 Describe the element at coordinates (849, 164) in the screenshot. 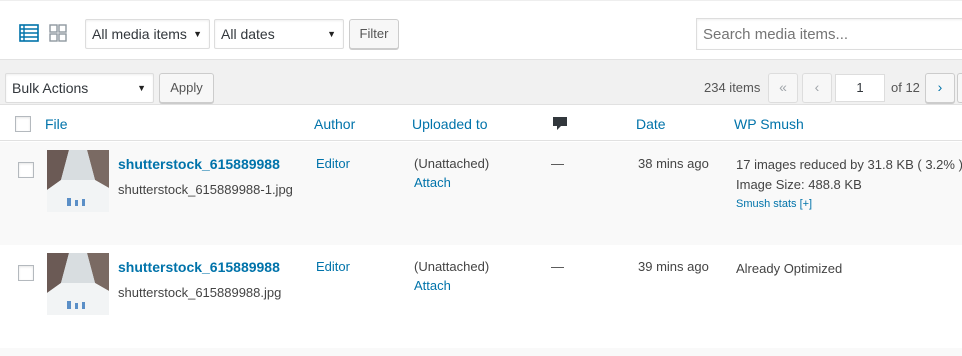

I see `smush-summary: 17 images reduced by 31.8 KB ( 3.2% )` at that location.